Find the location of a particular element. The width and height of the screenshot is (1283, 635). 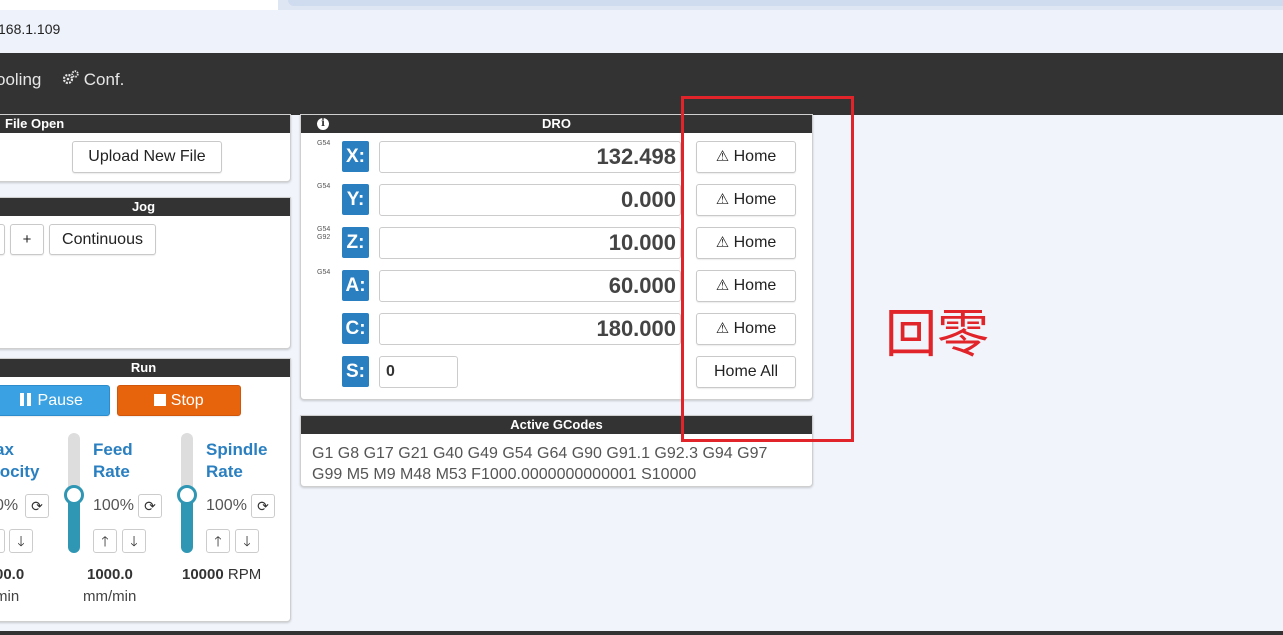

info-icon: i is located at coordinates (323, 124).